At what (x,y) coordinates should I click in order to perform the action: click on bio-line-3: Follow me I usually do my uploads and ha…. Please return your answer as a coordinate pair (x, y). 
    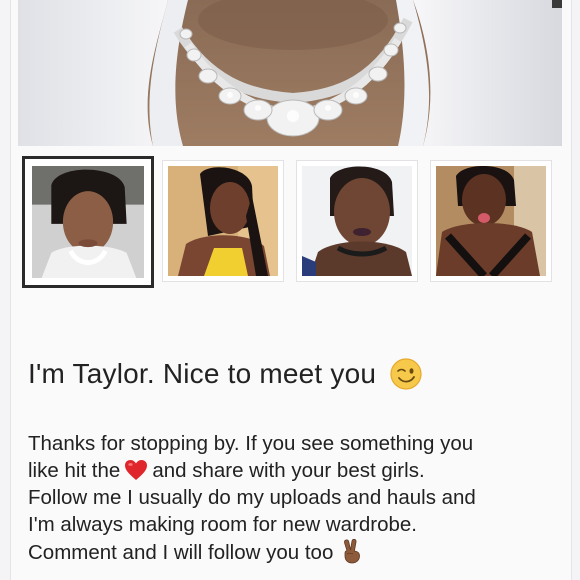
    Looking at the image, I should click on (252, 497).